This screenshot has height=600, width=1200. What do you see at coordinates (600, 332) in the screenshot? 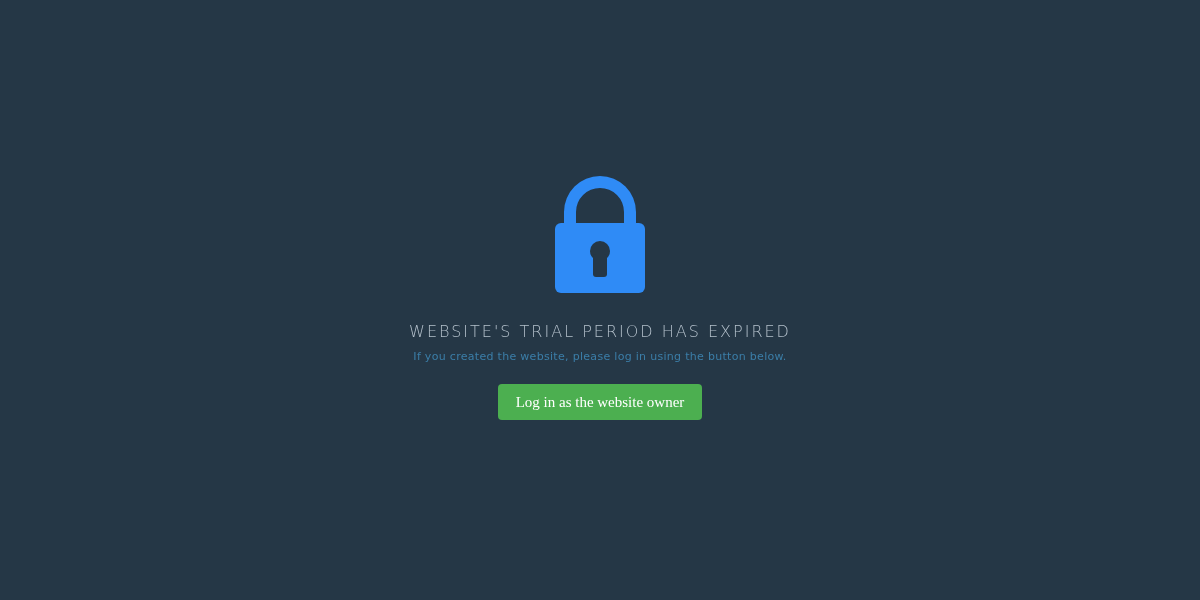
I see `page-title: WEBSITE'S TRIAL PERIOD HAS EXPIRED` at bounding box center [600, 332].